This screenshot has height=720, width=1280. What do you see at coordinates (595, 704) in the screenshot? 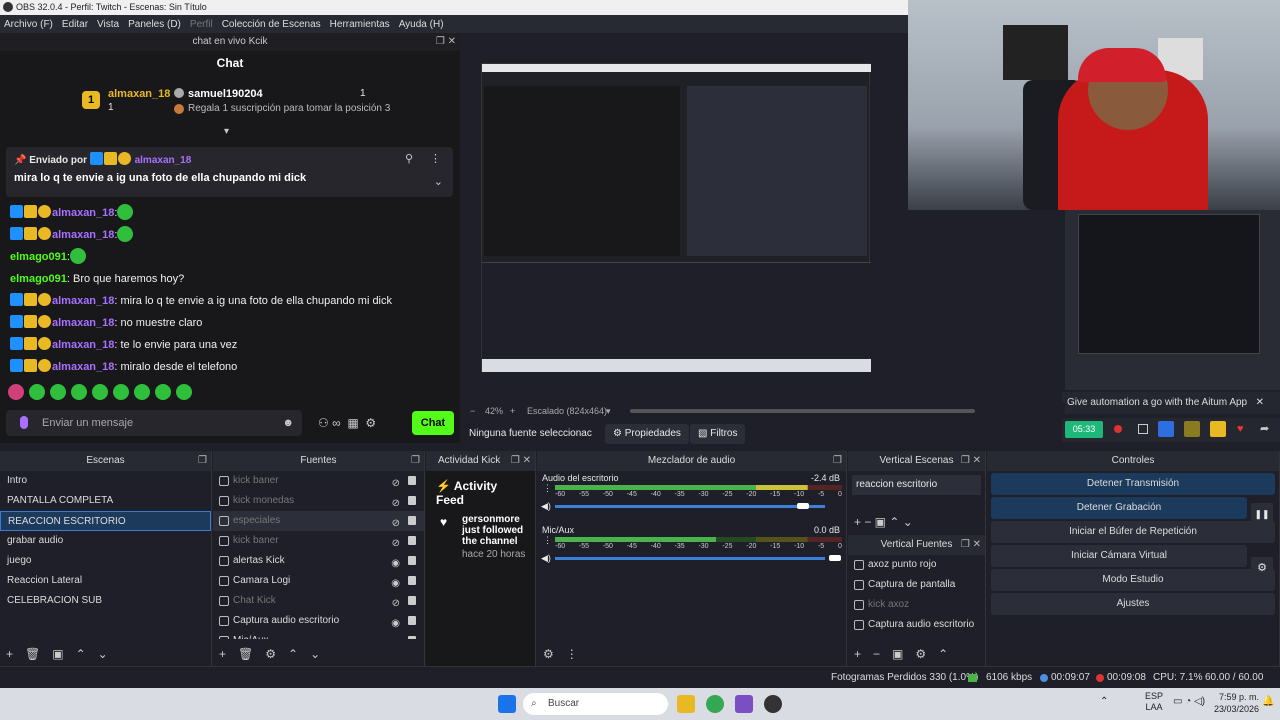
I see `taskbar-search: ⌕ Buscar` at bounding box center [595, 704].